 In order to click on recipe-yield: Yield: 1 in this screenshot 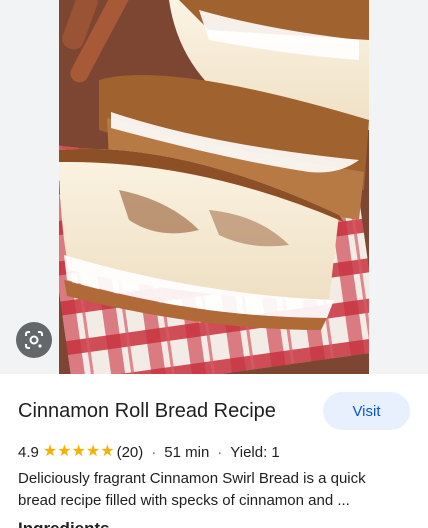, I will do `click(255, 452)`.